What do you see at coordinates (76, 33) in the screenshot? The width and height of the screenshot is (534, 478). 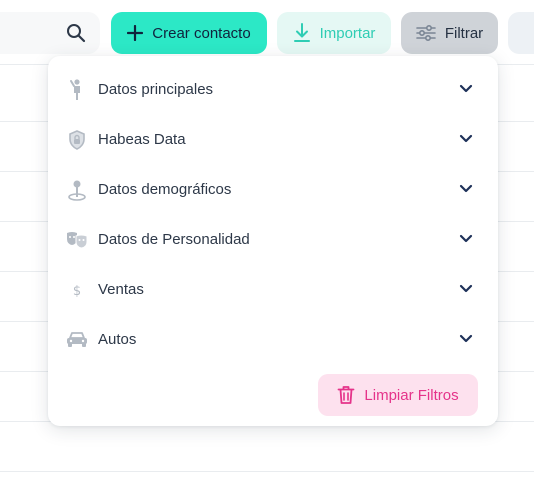 I see `search-icon` at bounding box center [76, 33].